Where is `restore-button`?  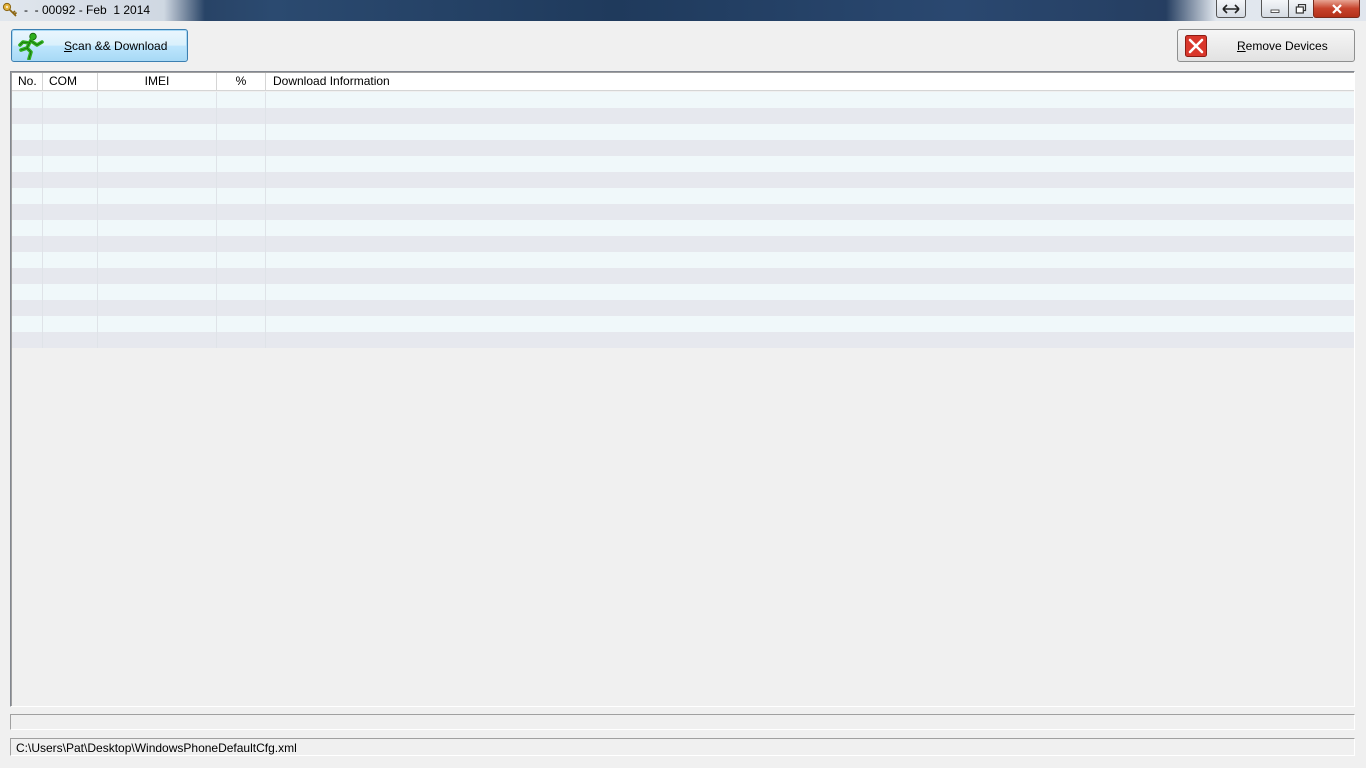
restore-button is located at coordinates (1300, 9).